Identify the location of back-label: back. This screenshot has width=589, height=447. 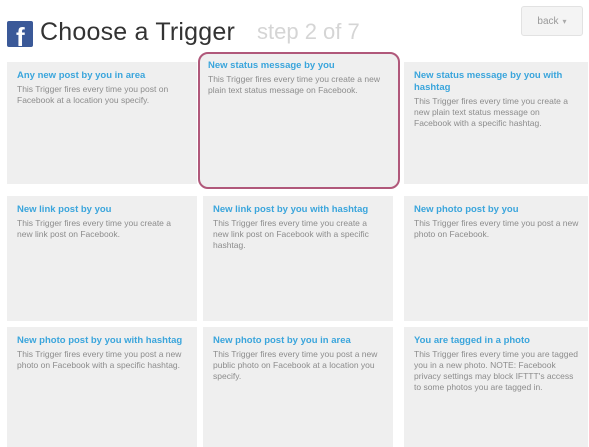
(548, 21).